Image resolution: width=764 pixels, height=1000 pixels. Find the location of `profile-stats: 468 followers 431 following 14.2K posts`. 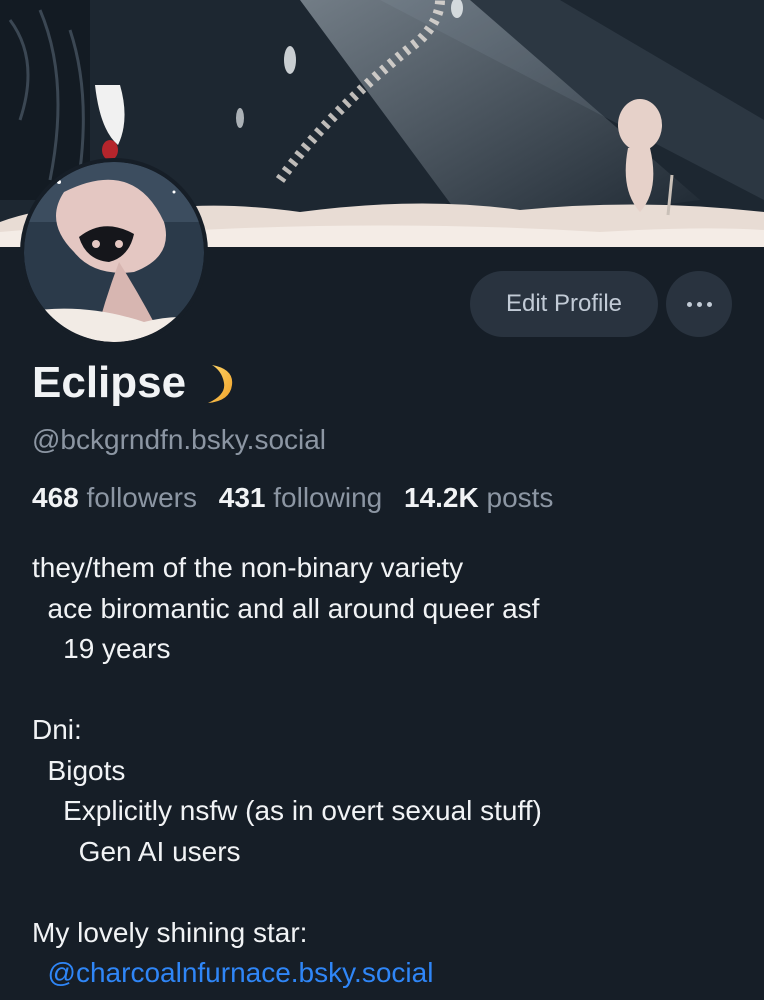

profile-stats: 468 followers 431 following 14.2K posts is located at coordinates (299, 498).